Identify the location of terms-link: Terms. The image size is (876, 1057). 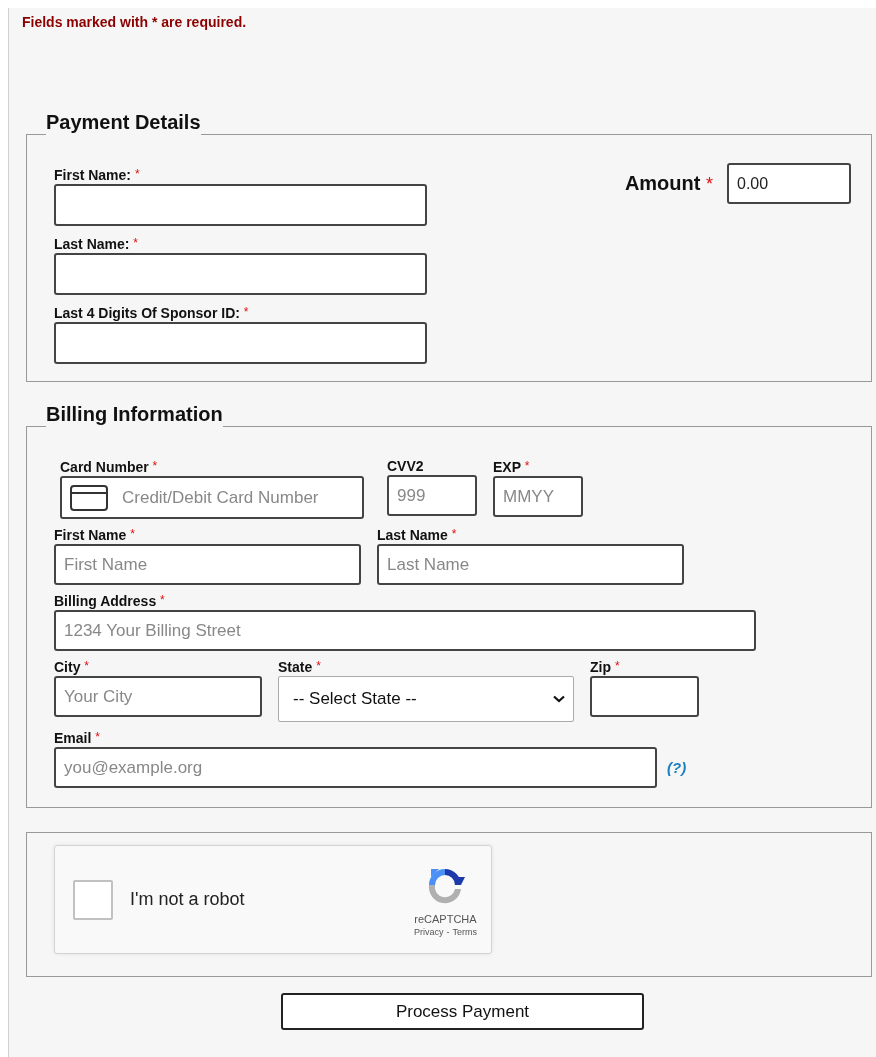
(464, 931).